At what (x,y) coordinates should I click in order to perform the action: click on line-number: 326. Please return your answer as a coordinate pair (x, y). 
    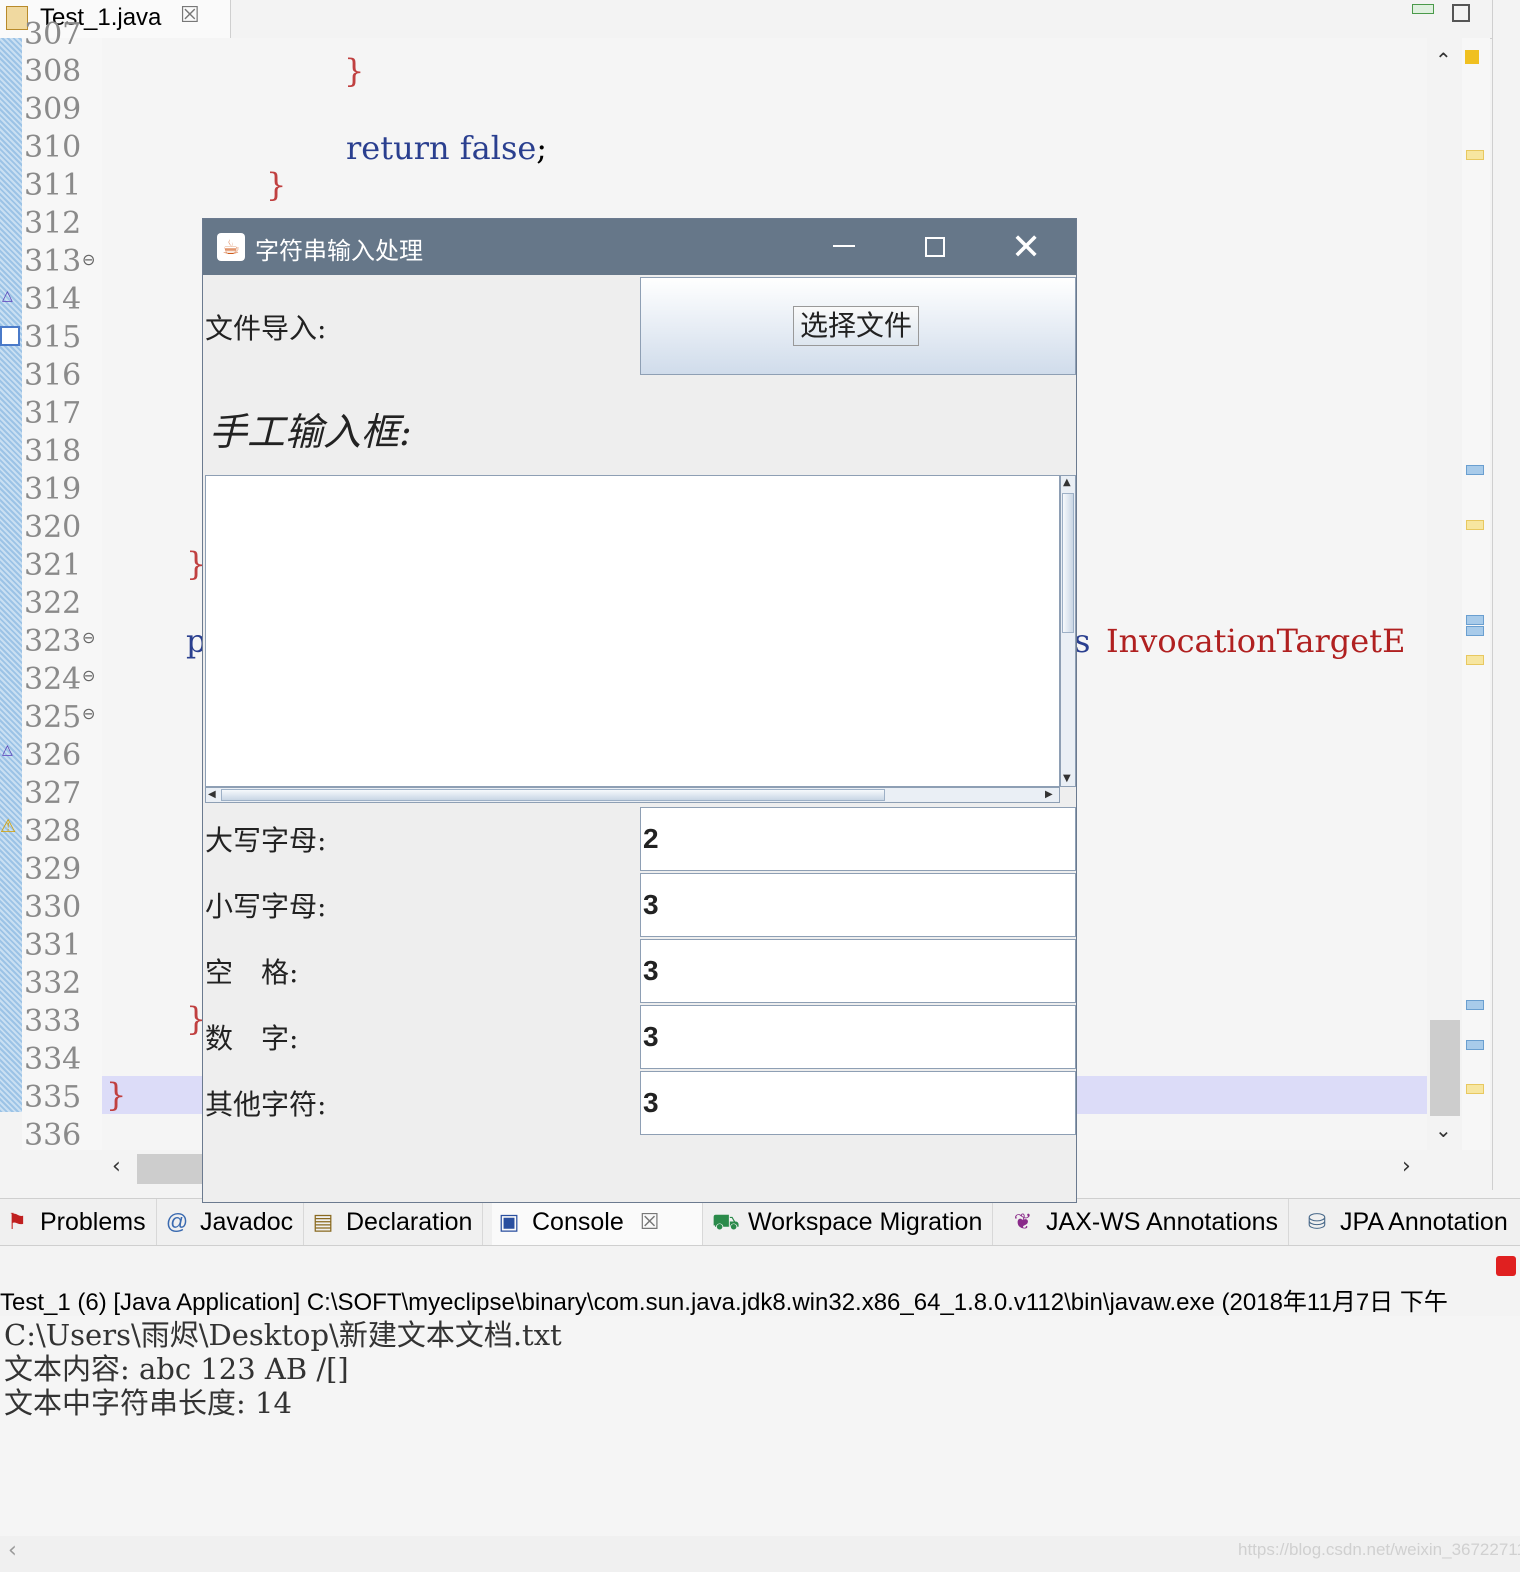
    Looking at the image, I should click on (53, 755).